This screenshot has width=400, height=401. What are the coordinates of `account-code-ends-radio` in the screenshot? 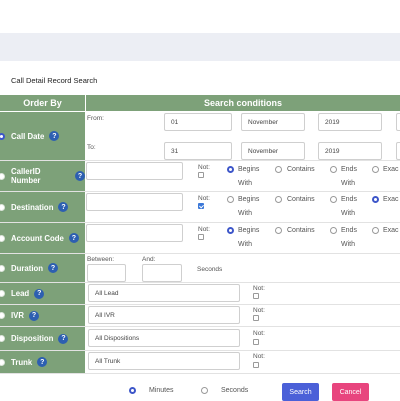 It's located at (333, 230).